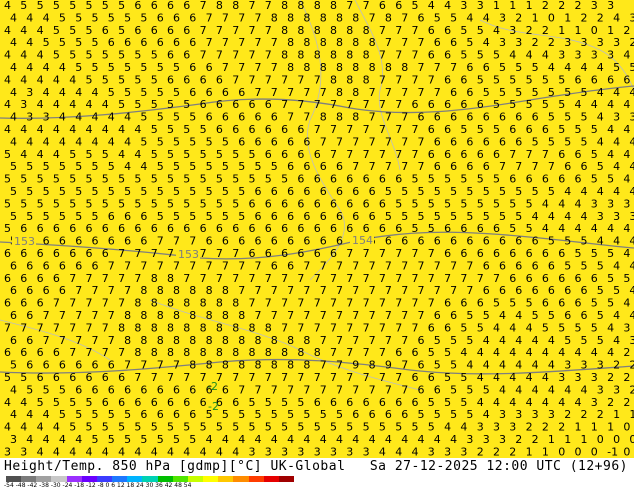 The width and height of the screenshot is (634, 490). What do you see at coordinates (188, 254) in the screenshot?
I see `geopotential-label: 153` at bounding box center [188, 254].